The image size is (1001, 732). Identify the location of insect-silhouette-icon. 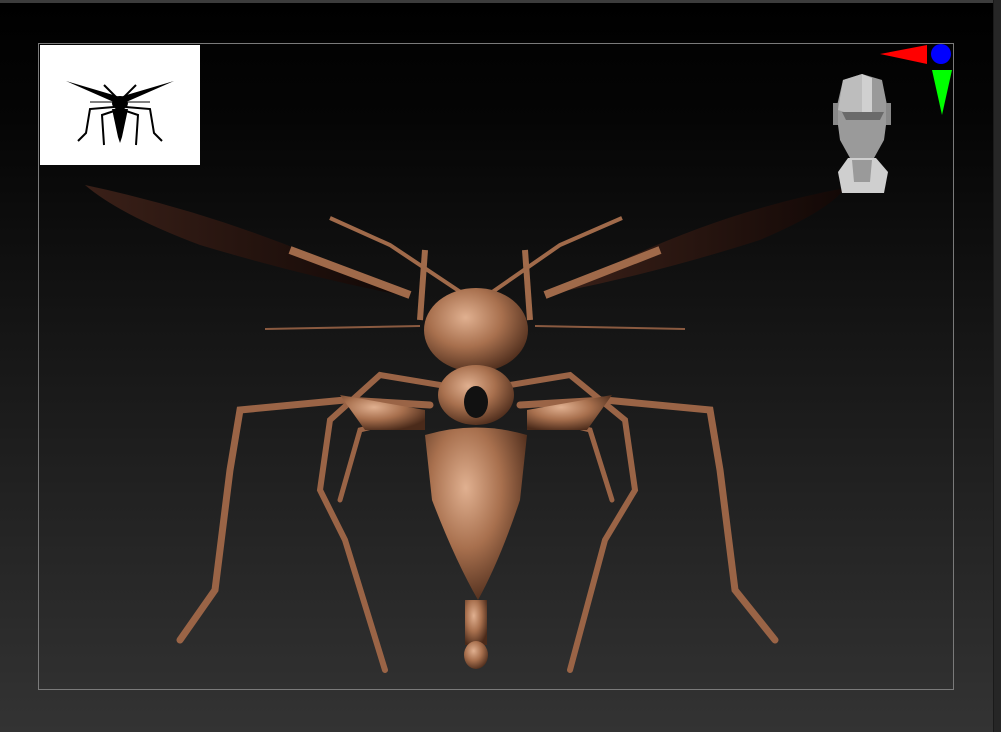
(120, 113).